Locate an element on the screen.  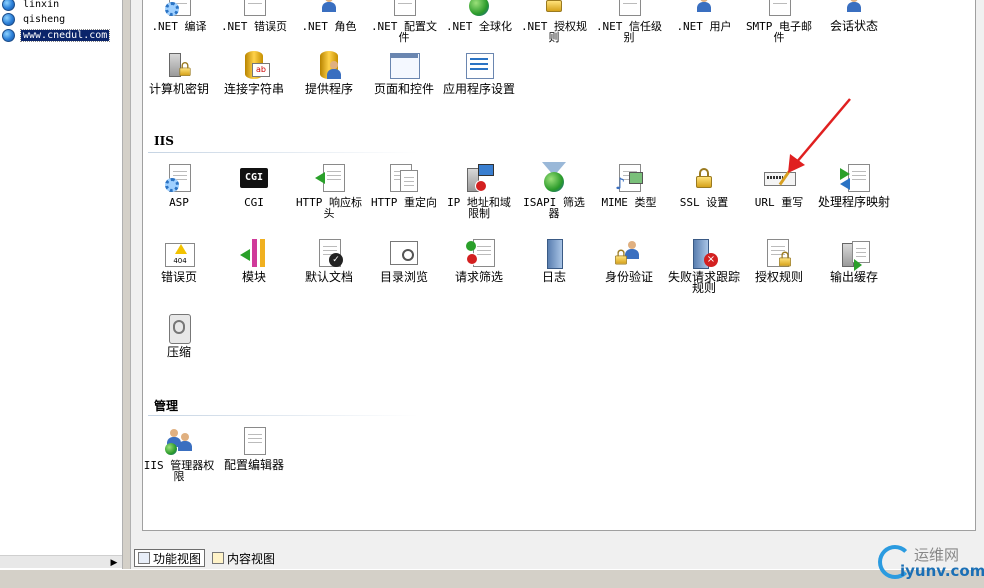
directory-browsing-icon is located at coordinates (404, 253).